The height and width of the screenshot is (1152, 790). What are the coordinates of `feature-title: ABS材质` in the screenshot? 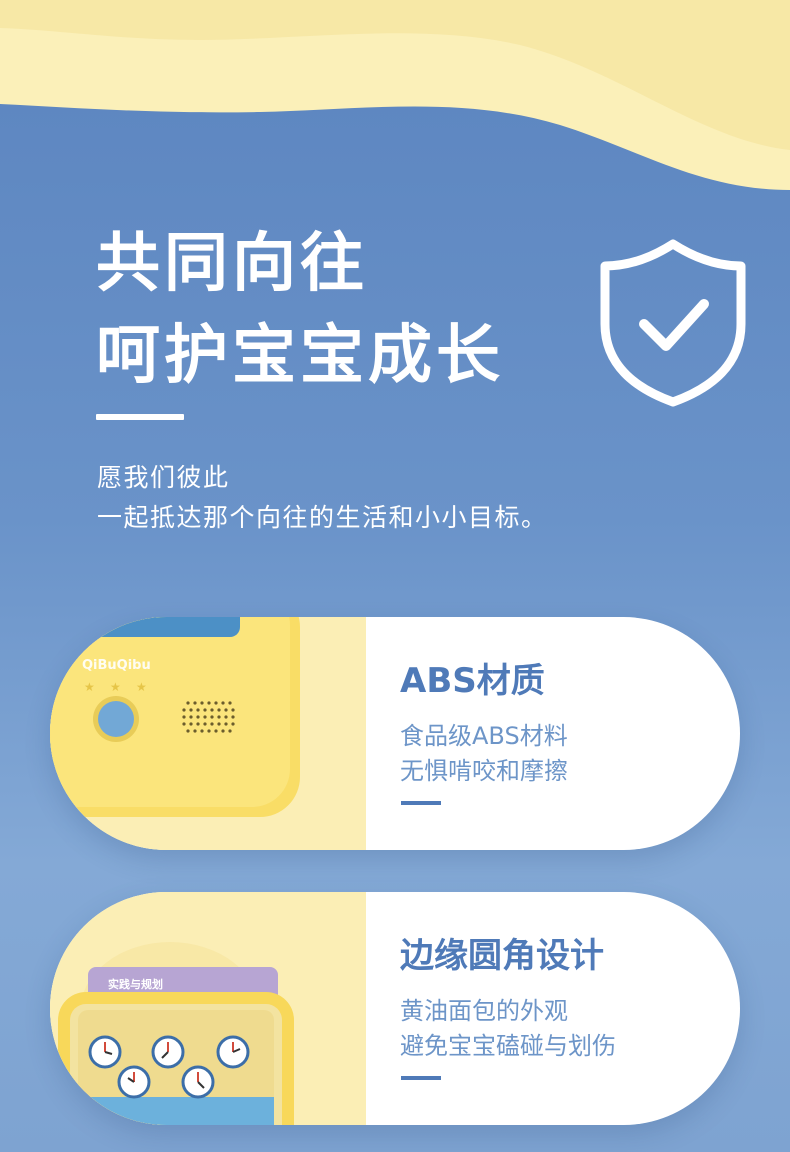 It's located at (472, 681).